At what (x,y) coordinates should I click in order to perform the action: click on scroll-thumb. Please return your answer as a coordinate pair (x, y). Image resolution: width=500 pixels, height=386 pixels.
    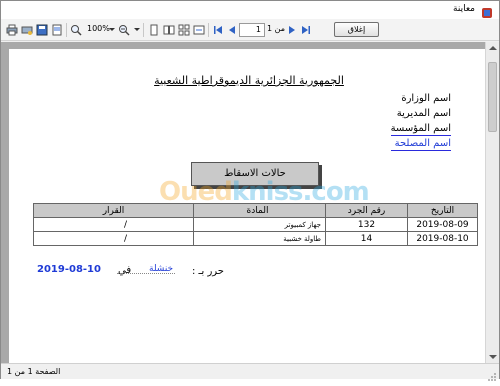
    Looking at the image, I should click on (492, 97).